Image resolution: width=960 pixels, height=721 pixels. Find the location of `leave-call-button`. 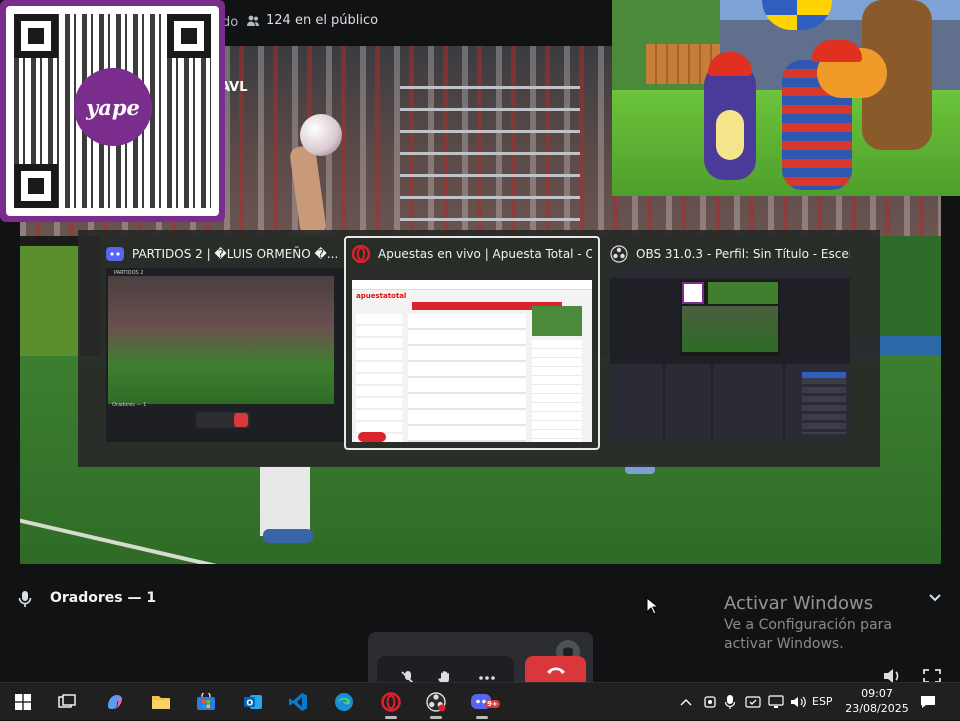

leave-call-button is located at coordinates (555, 669).